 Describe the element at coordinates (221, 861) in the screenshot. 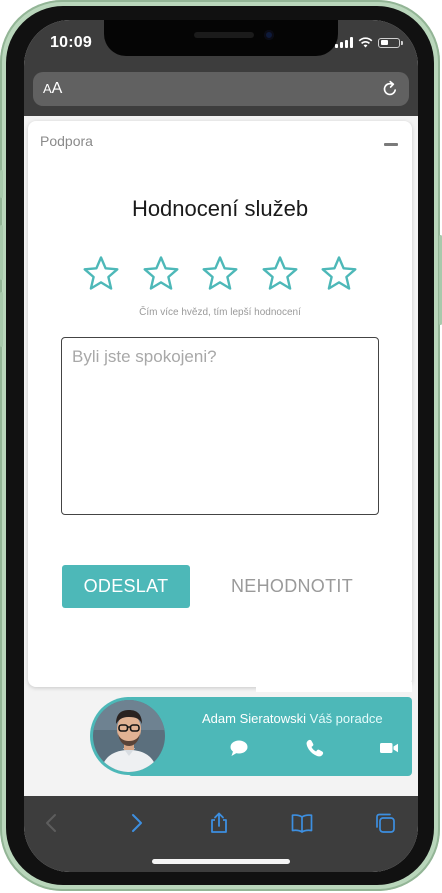

I see `home-indicator` at that location.